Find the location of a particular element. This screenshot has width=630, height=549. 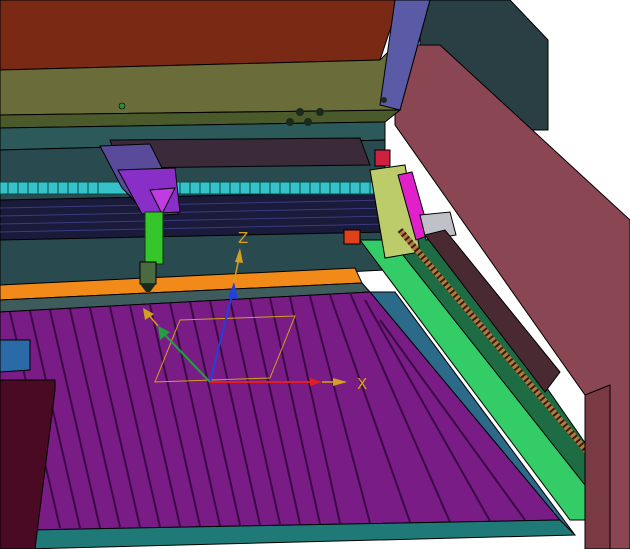

enclosure-right-edge is located at coordinates (597, 466).